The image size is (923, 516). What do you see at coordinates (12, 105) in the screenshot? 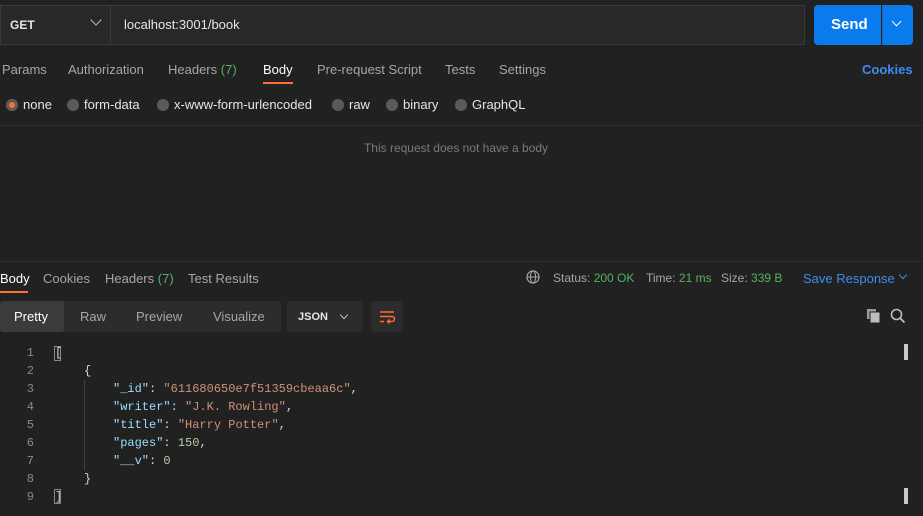
I see `radio-none` at bounding box center [12, 105].